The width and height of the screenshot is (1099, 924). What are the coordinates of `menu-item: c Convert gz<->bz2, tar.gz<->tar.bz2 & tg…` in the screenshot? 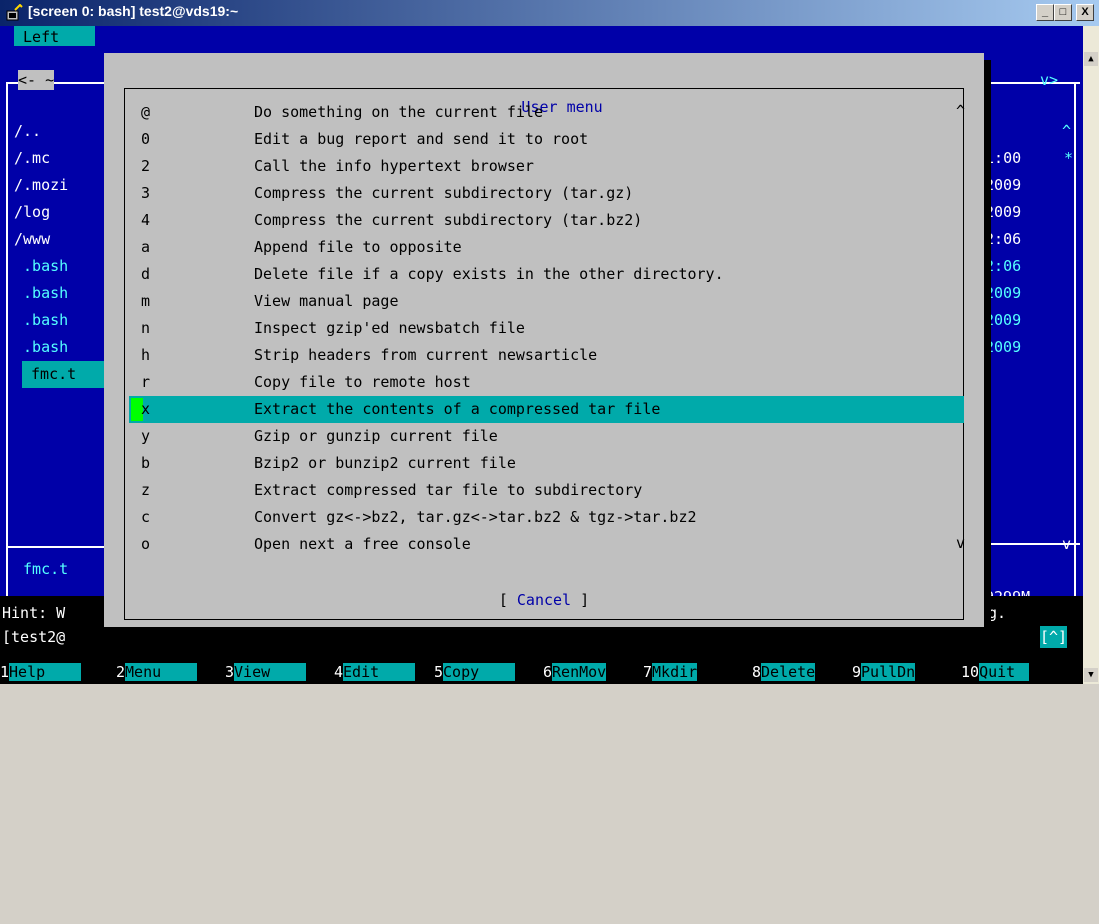 It's located at (546, 517).